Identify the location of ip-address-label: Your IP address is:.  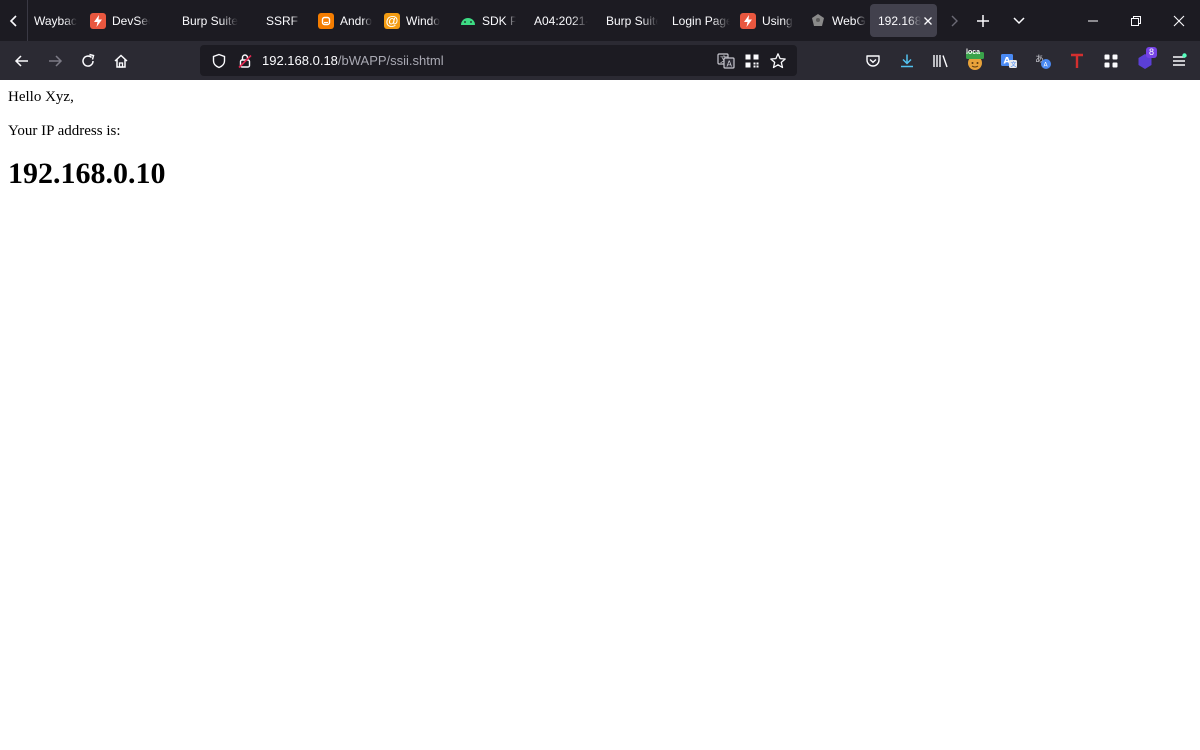
(64, 131).